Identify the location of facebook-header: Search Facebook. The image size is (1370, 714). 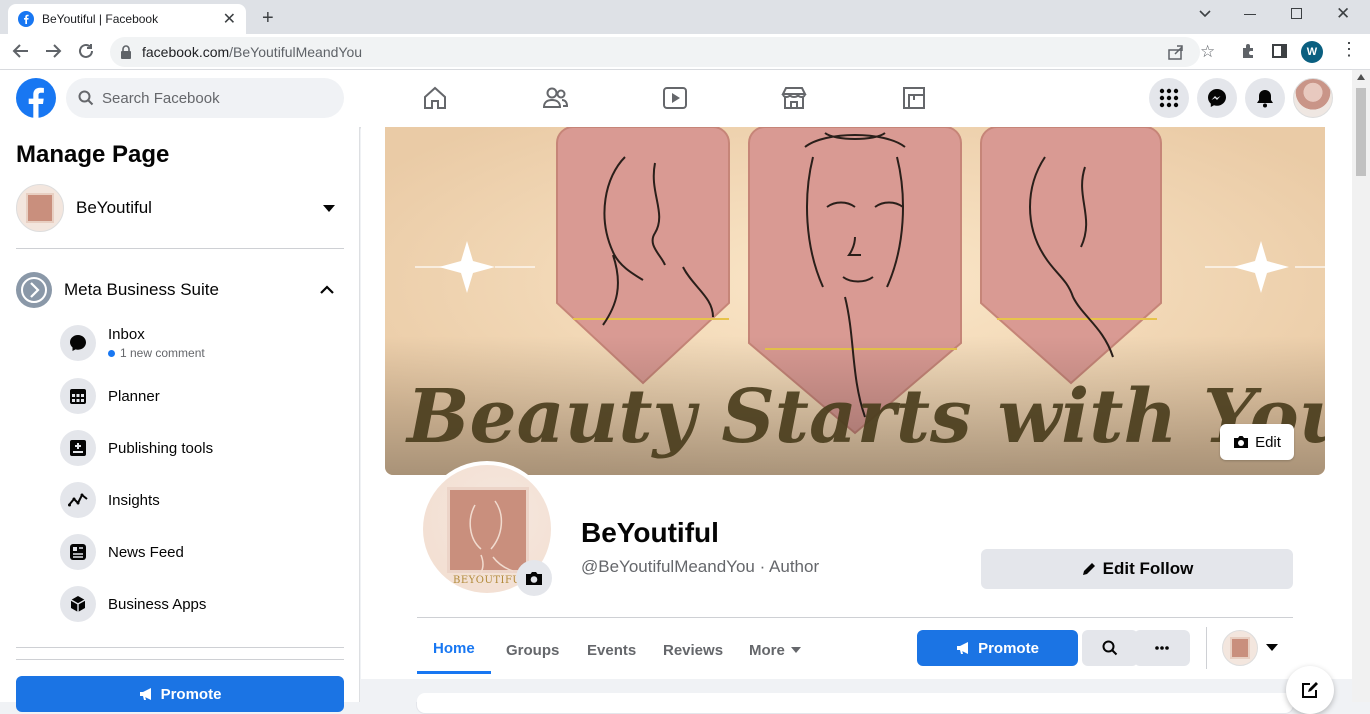
(676, 98).